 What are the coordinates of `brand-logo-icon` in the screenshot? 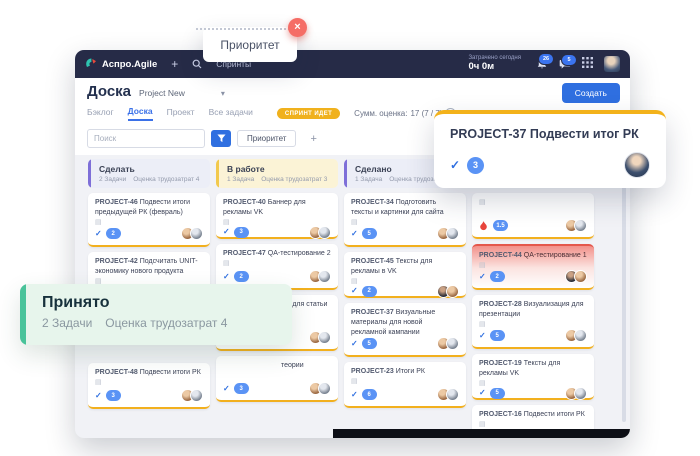 It's located at (91, 64).